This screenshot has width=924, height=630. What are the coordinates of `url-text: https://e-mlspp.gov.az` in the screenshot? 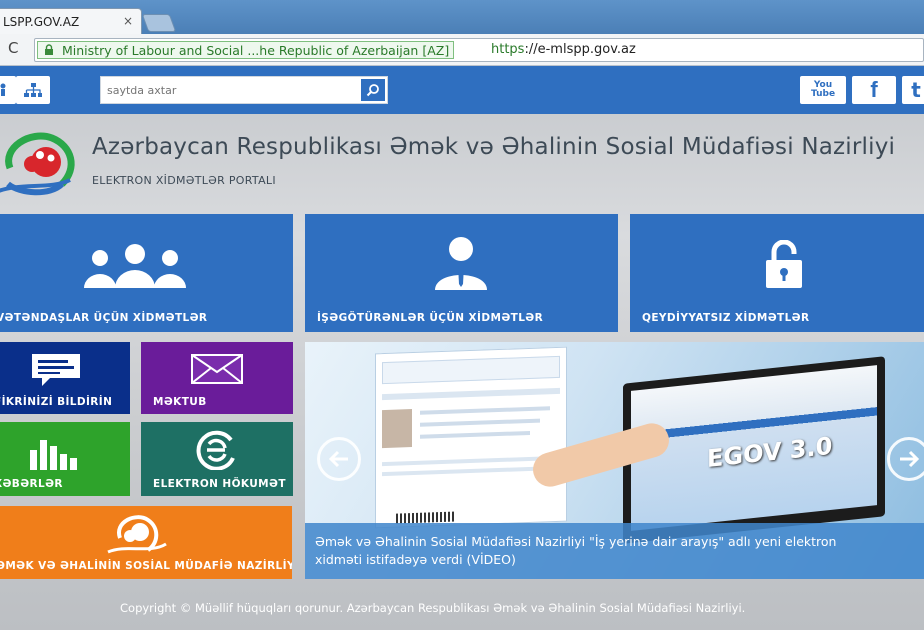 It's located at (563, 49).